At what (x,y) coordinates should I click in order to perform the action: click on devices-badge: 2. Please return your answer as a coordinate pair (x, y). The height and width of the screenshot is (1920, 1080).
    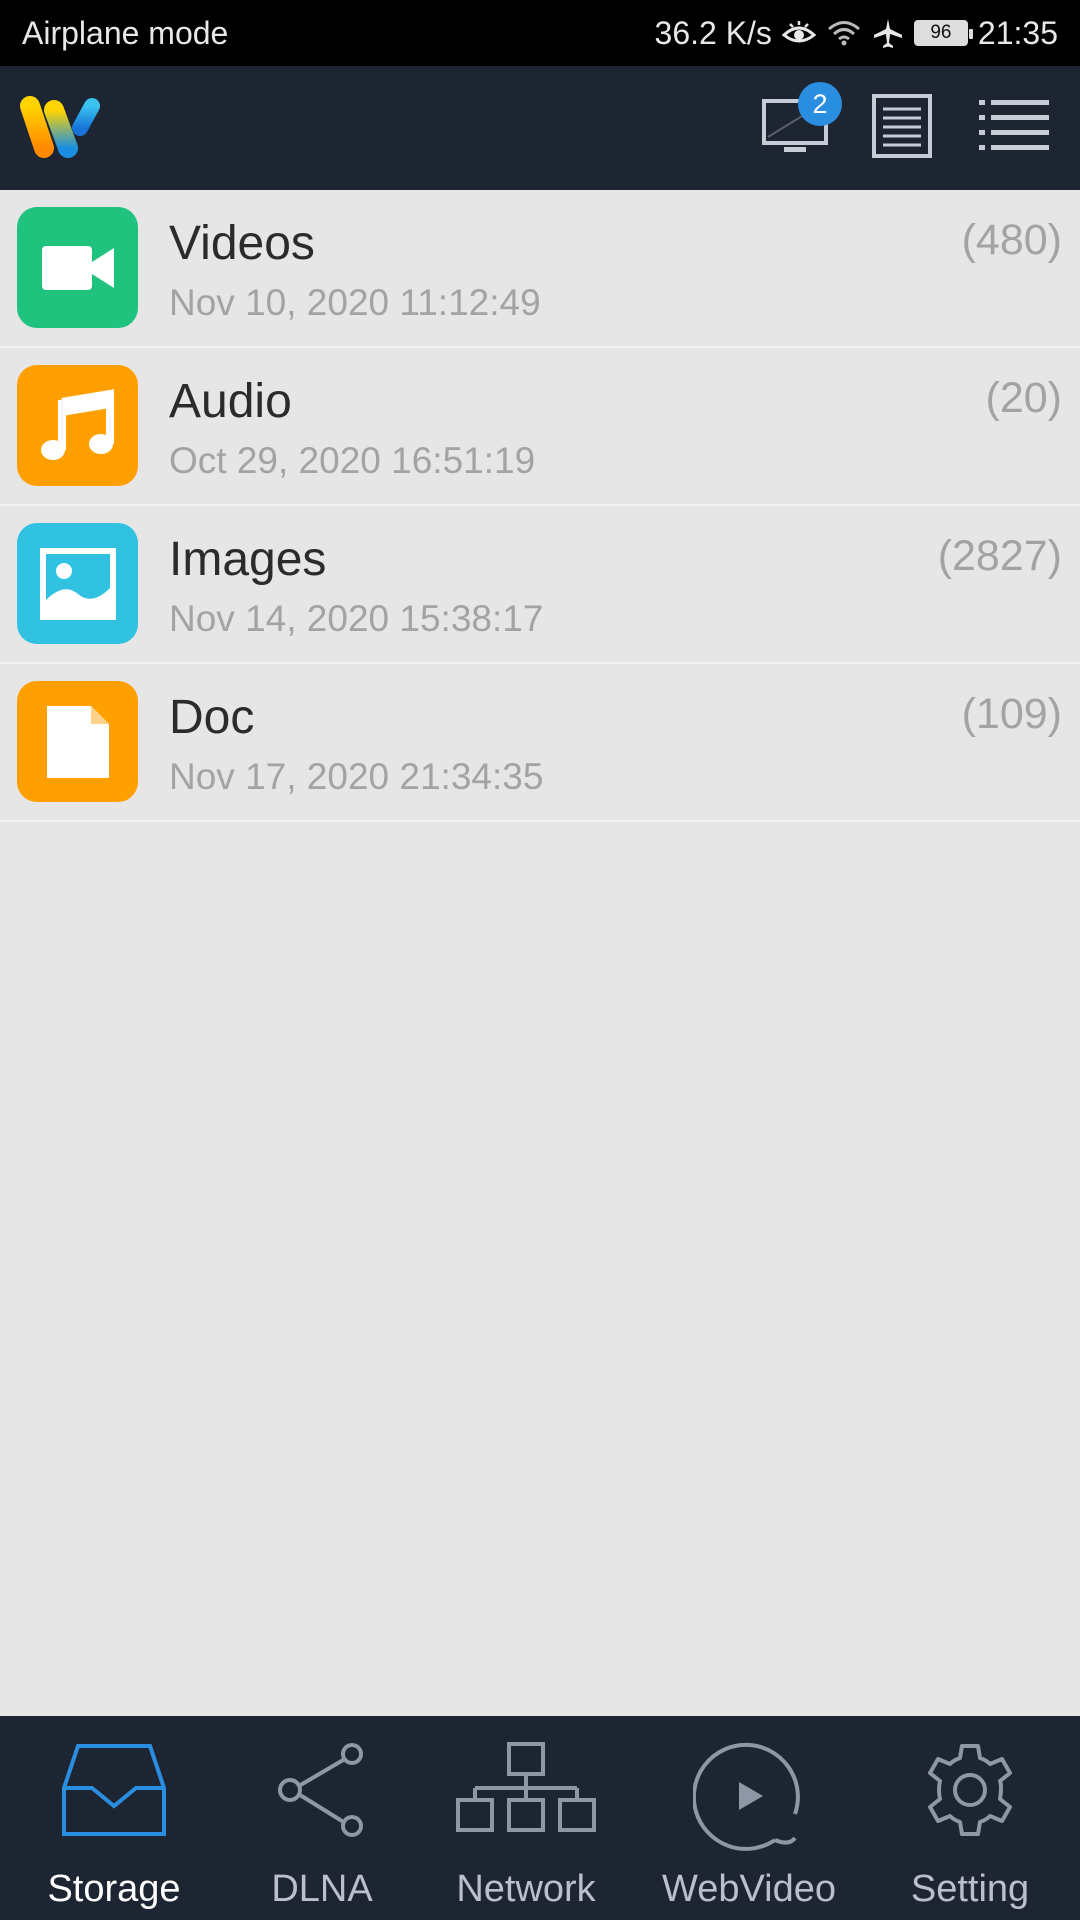
    Looking at the image, I should click on (820, 104).